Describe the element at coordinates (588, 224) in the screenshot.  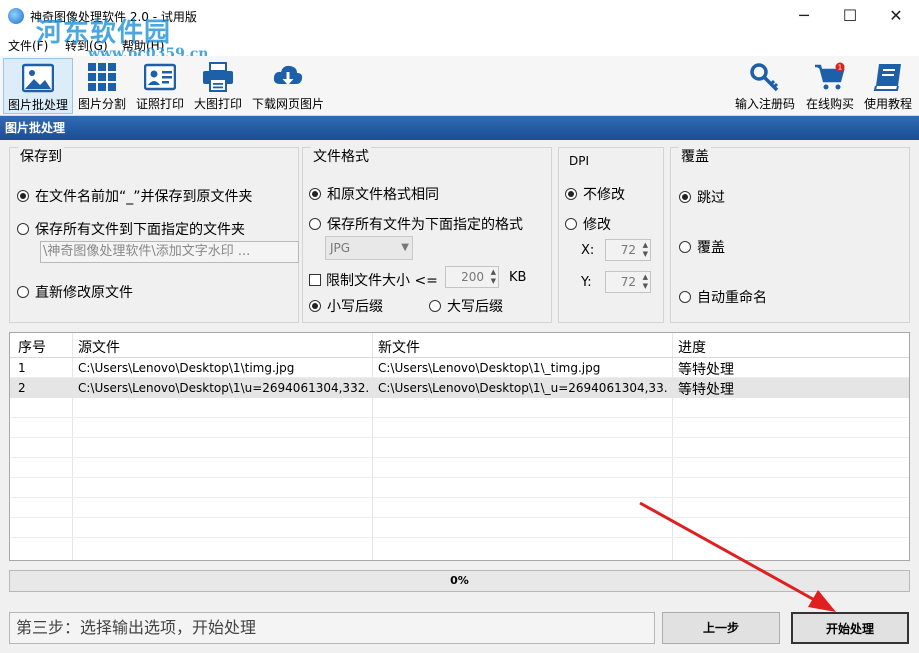
I see `radio-dpi-modify: 修改` at that location.